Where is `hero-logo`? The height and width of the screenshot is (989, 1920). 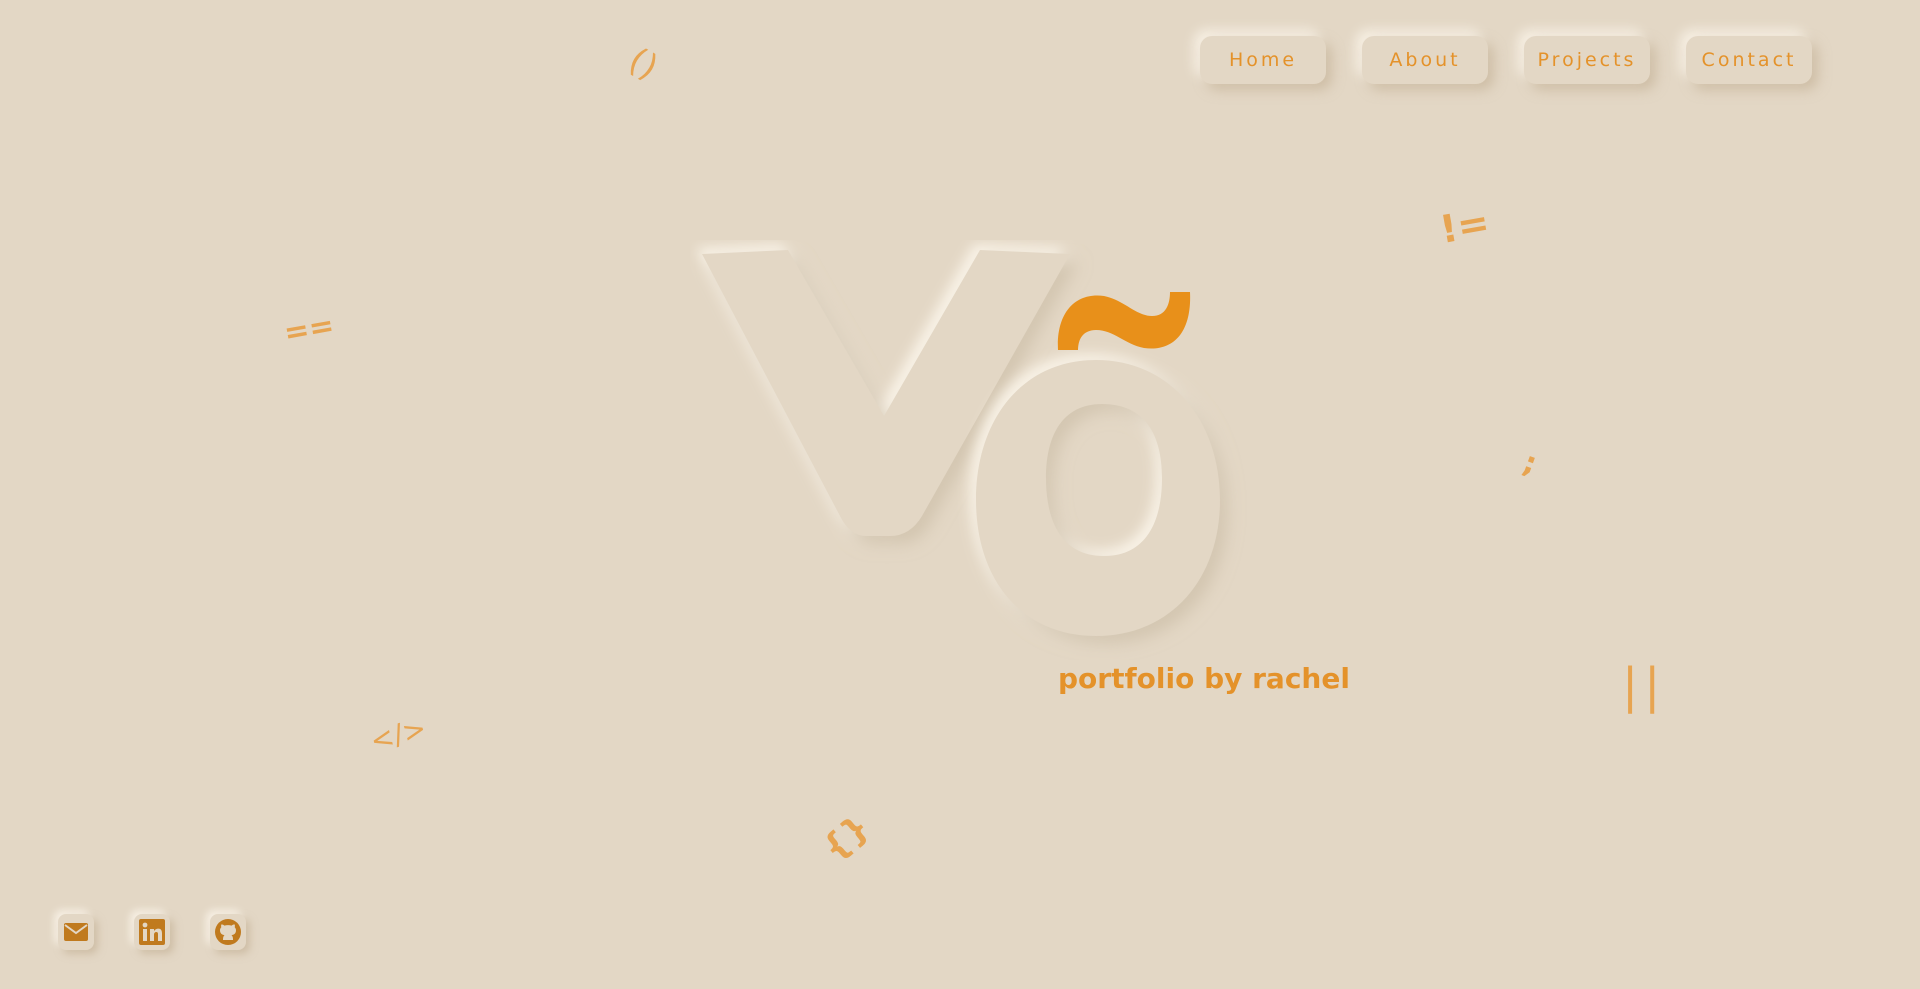
hero-logo is located at coordinates (970, 450).